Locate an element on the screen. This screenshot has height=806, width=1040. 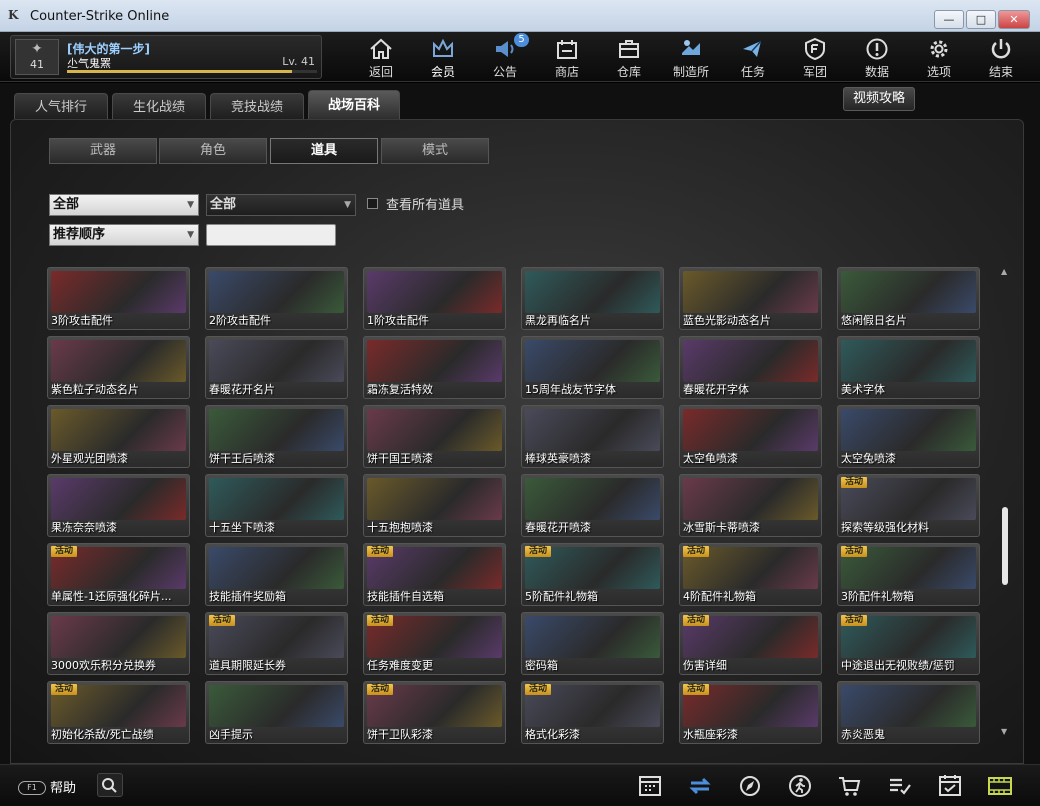
item-card: 春暖花开字体 is located at coordinates (750, 367).